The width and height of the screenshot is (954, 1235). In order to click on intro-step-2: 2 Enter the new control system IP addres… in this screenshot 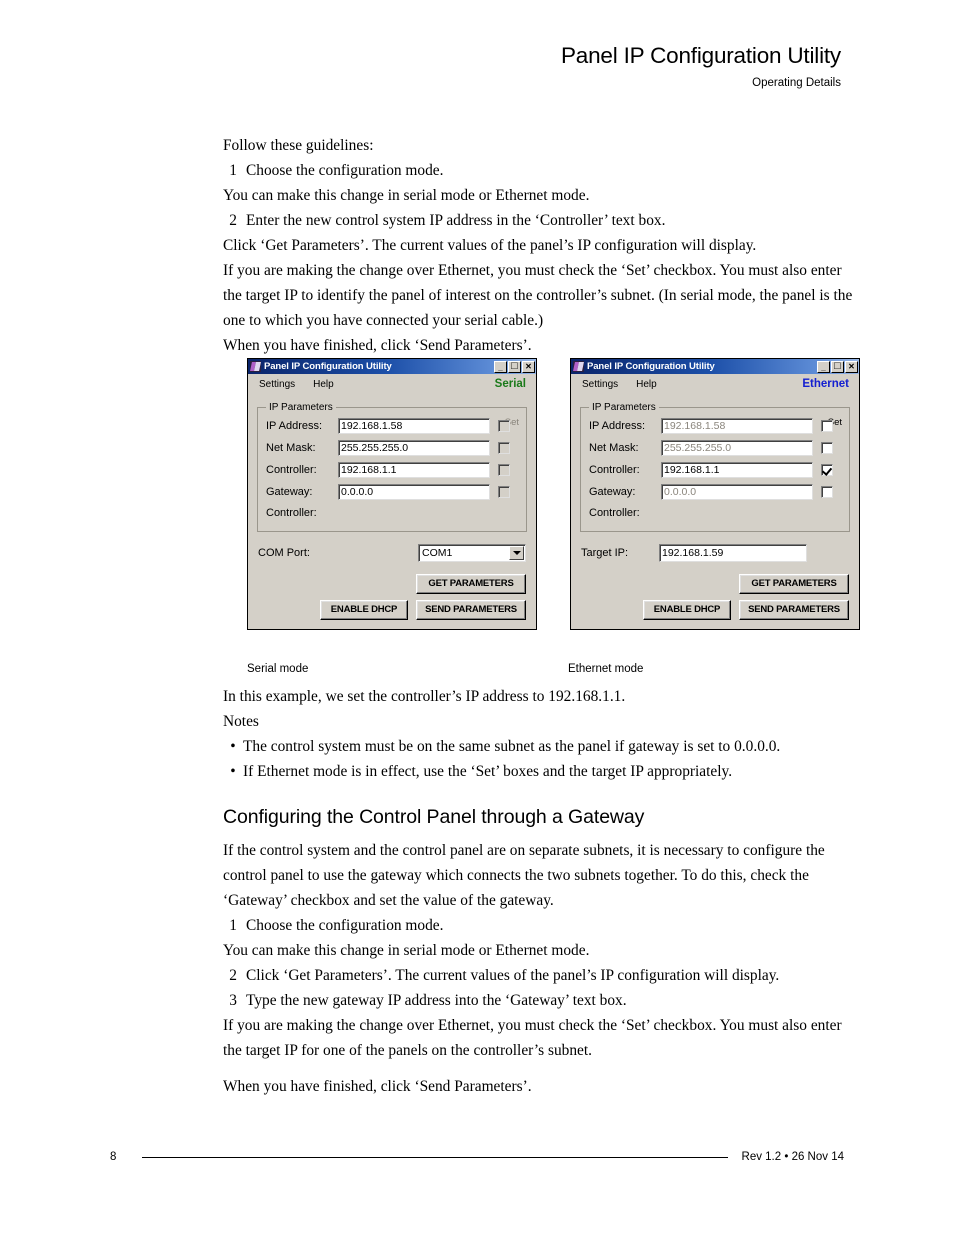, I will do `click(543, 220)`.